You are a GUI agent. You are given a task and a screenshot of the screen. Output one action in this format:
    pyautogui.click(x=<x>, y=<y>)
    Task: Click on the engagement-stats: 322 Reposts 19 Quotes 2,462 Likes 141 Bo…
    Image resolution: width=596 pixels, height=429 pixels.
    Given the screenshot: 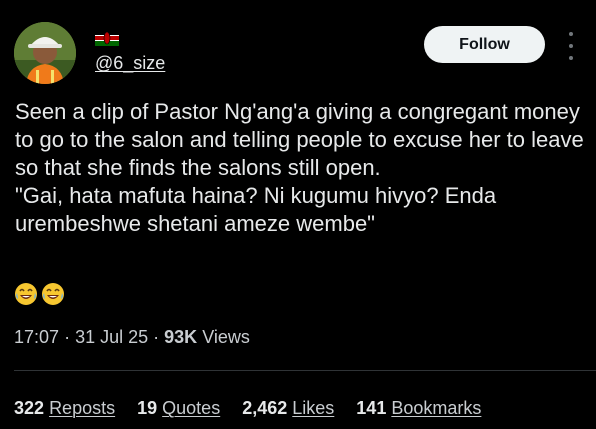 What is the action you would take?
    pyautogui.click(x=247, y=408)
    